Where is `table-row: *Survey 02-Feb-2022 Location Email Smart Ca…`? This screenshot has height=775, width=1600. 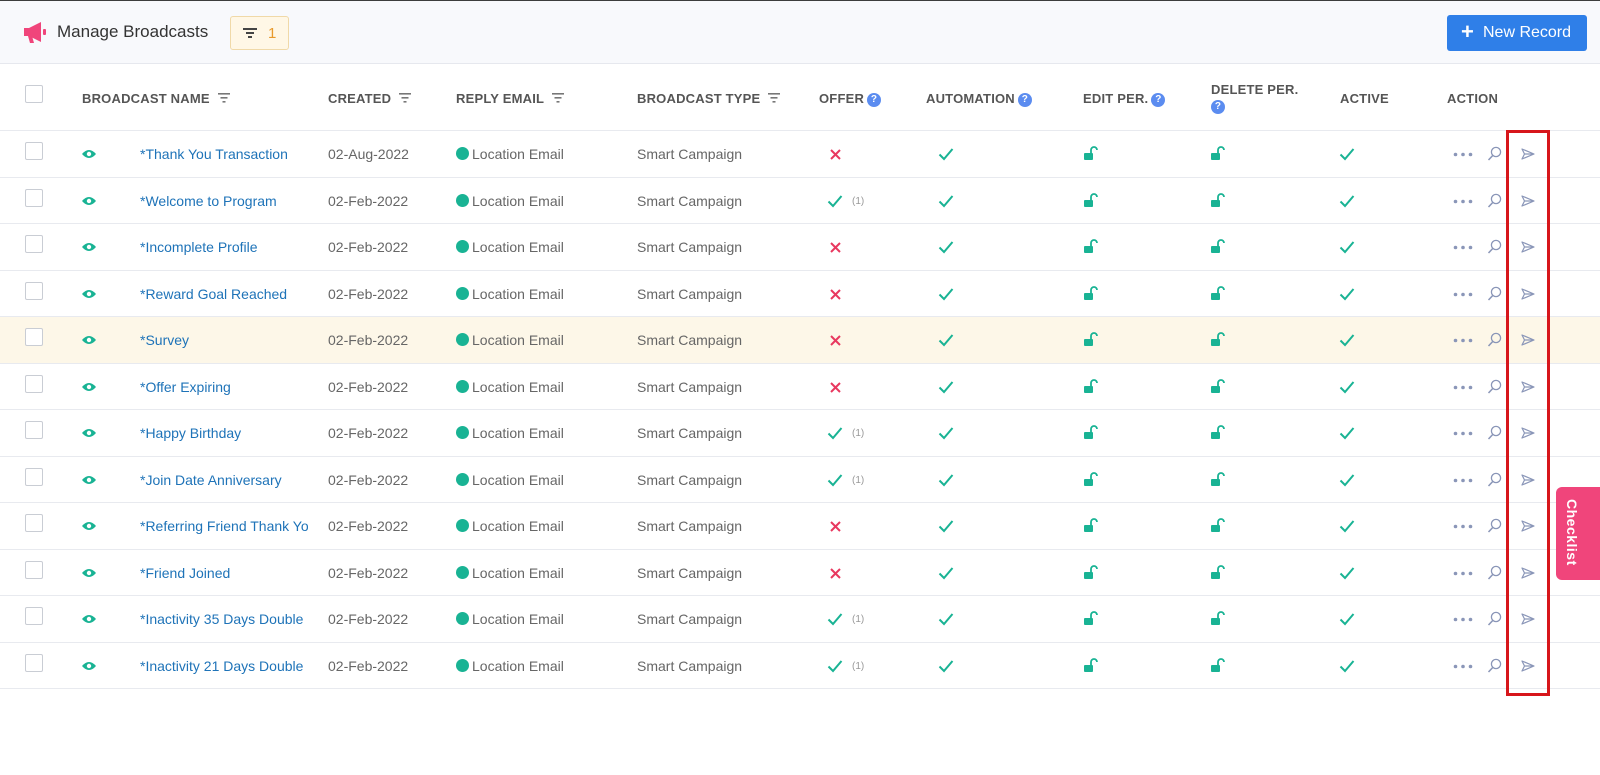
table-row: *Survey 02-Feb-2022 Location Email Smart Ca… is located at coordinates (800, 340).